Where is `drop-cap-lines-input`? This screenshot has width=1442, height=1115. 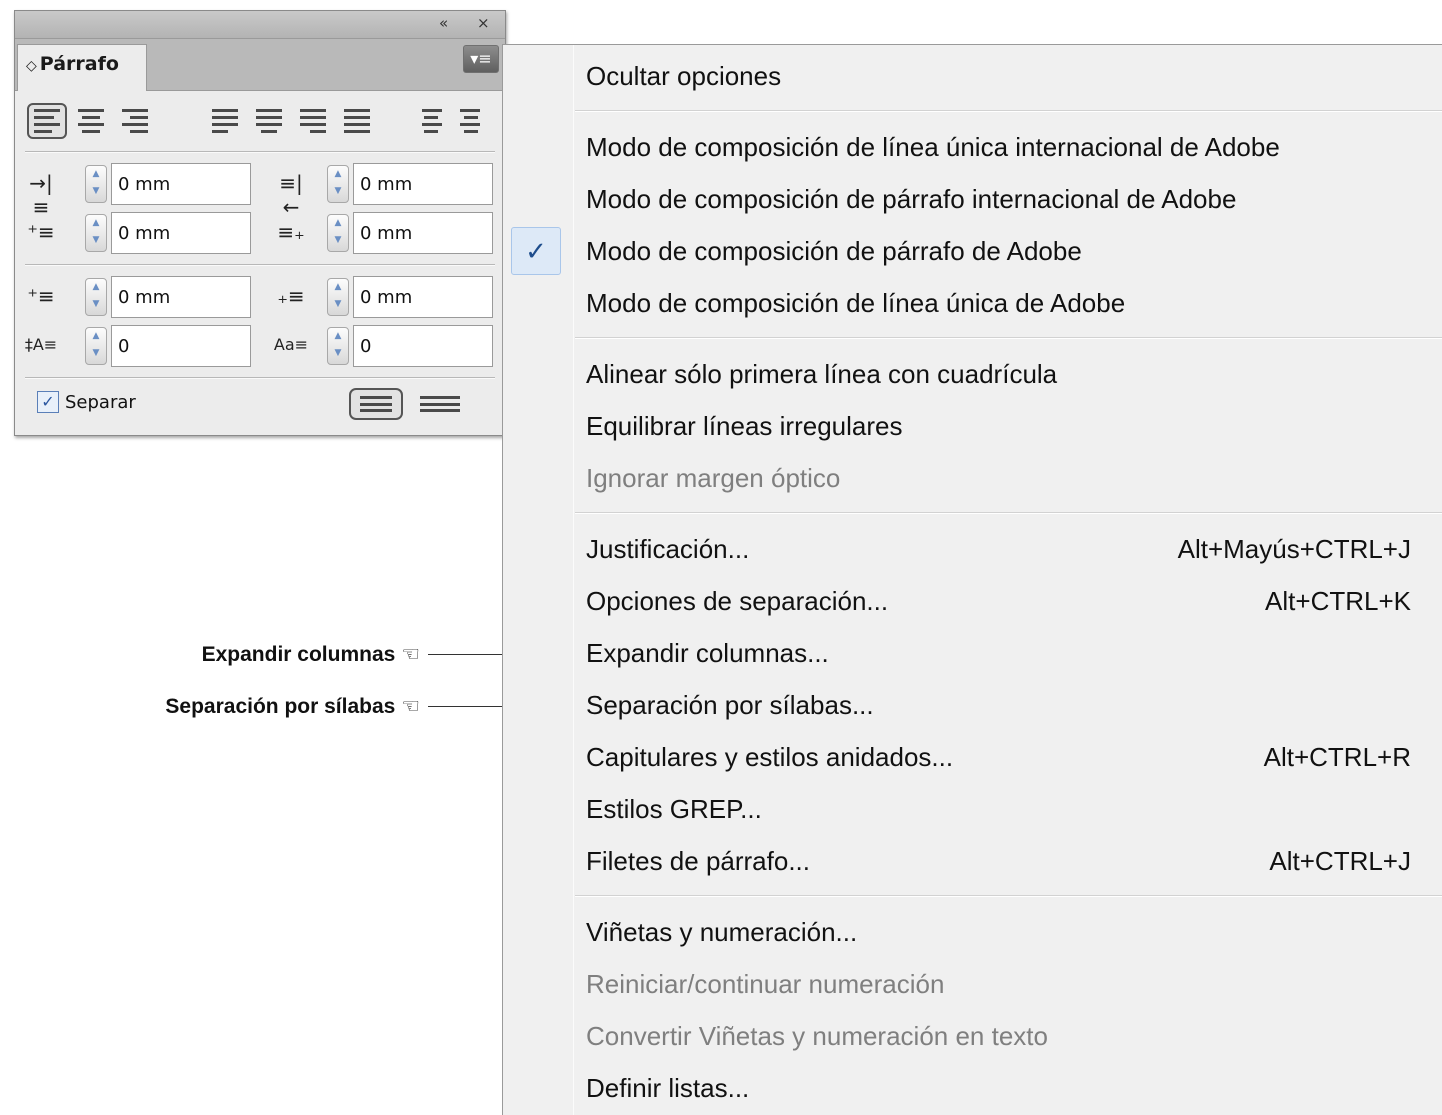
drop-cap-lines-input is located at coordinates (181, 346).